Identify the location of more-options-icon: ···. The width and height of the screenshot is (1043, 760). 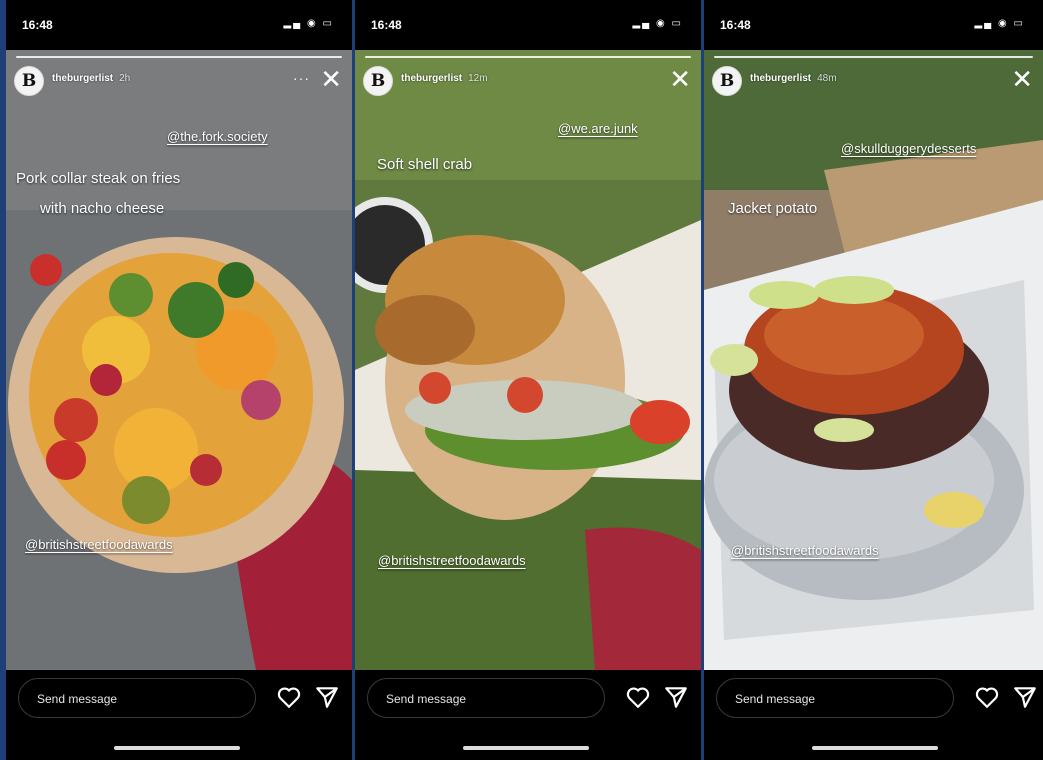
(301, 78).